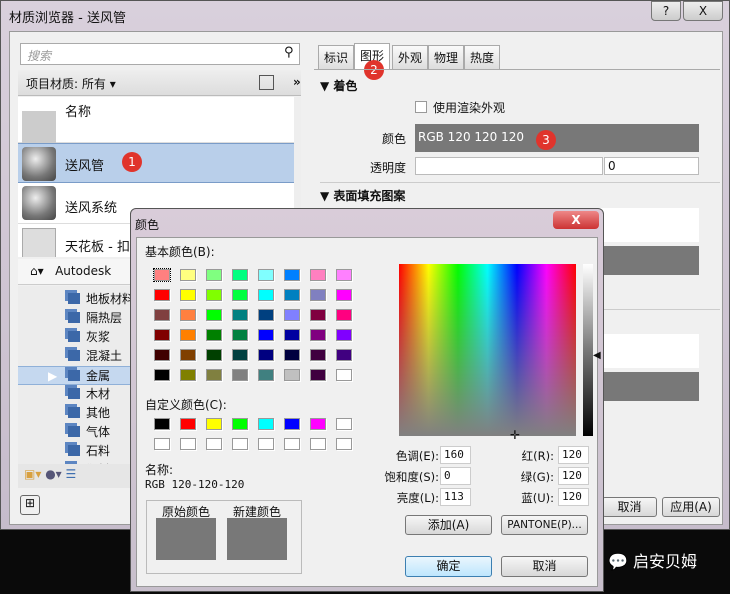 This screenshot has height=594, width=730. Describe the element at coordinates (156, 163) in the screenshot. I see `list-item-selected: 送风管 1` at that location.